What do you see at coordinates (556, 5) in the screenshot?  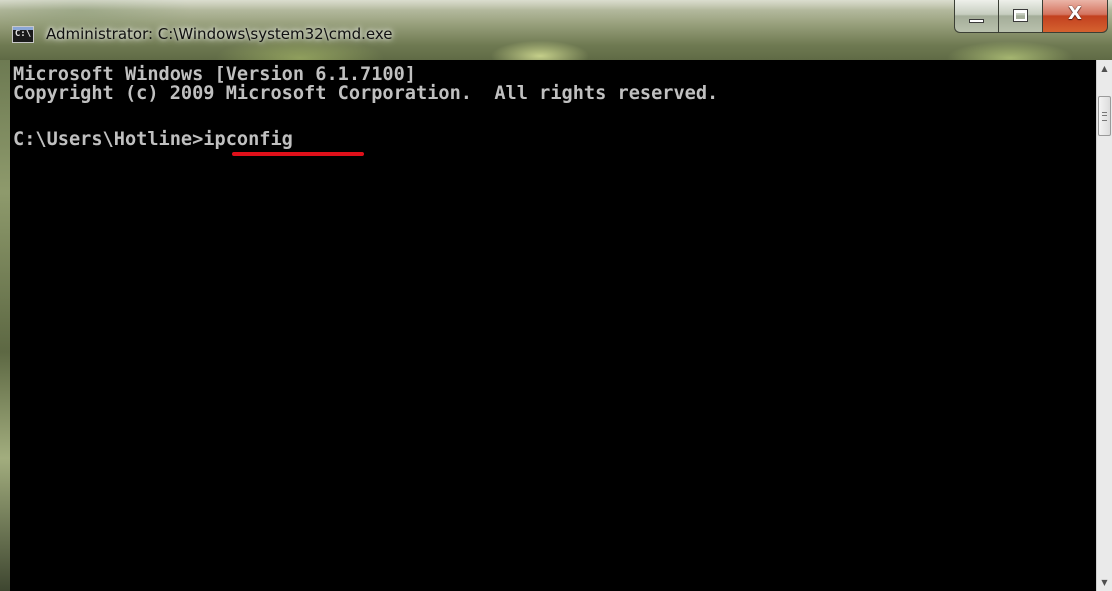 I see `title-bar-highlight` at bounding box center [556, 5].